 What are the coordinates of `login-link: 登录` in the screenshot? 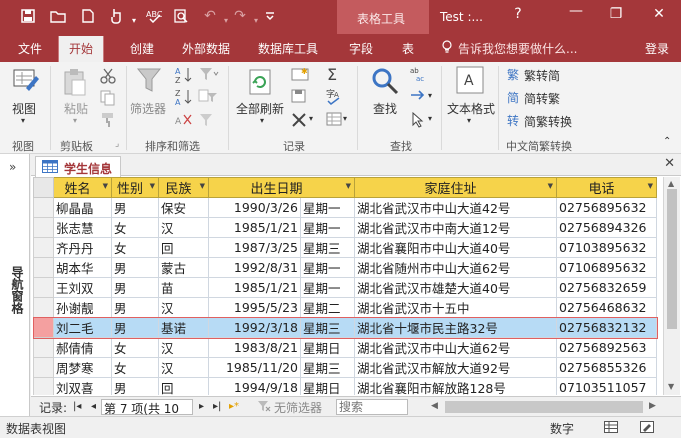 It's located at (657, 48).